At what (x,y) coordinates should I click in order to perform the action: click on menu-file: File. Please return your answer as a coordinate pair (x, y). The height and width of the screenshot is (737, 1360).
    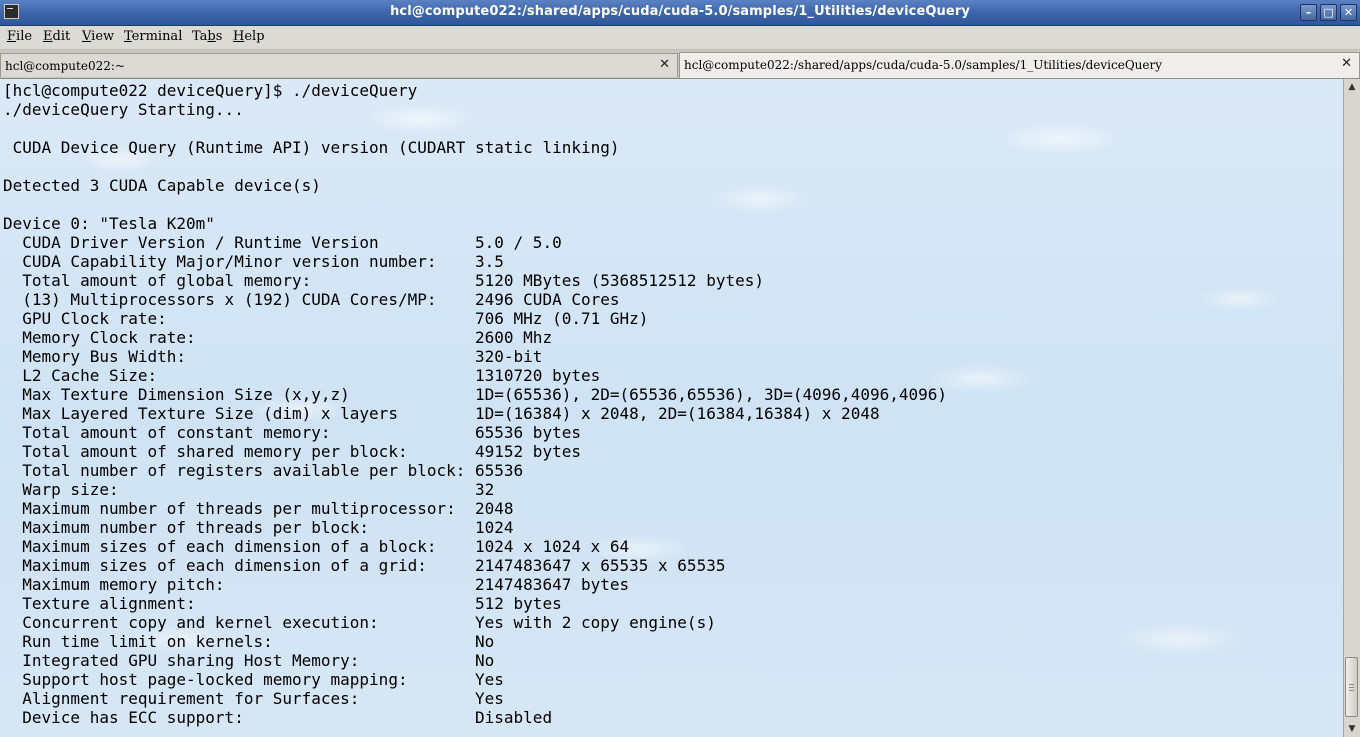
    Looking at the image, I should click on (19, 36).